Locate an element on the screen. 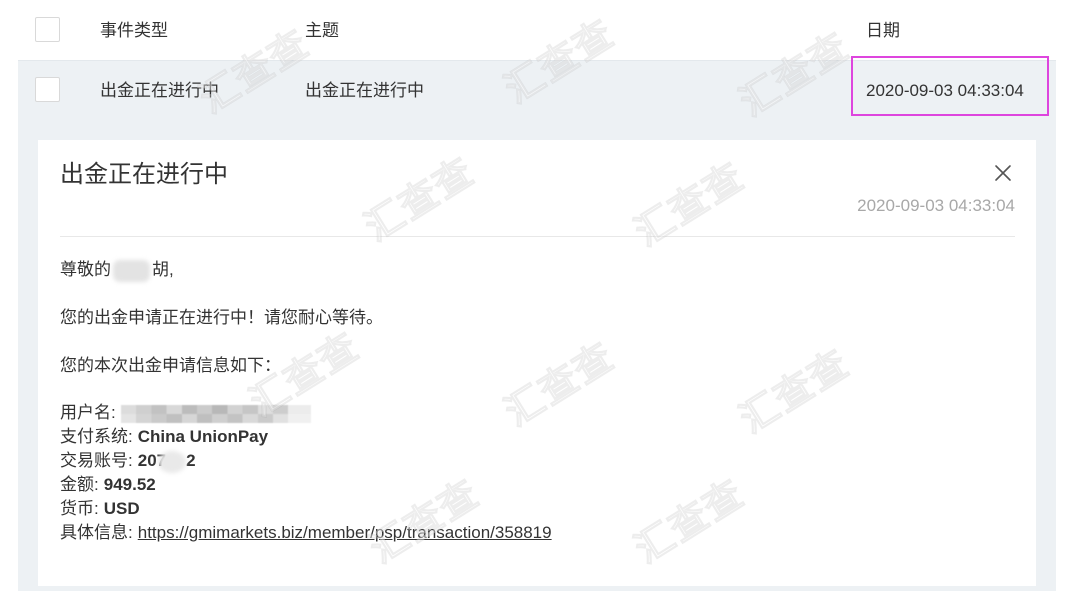 This screenshot has width=1068, height=591. message-title: 出金正在进行中 is located at coordinates (144, 174).